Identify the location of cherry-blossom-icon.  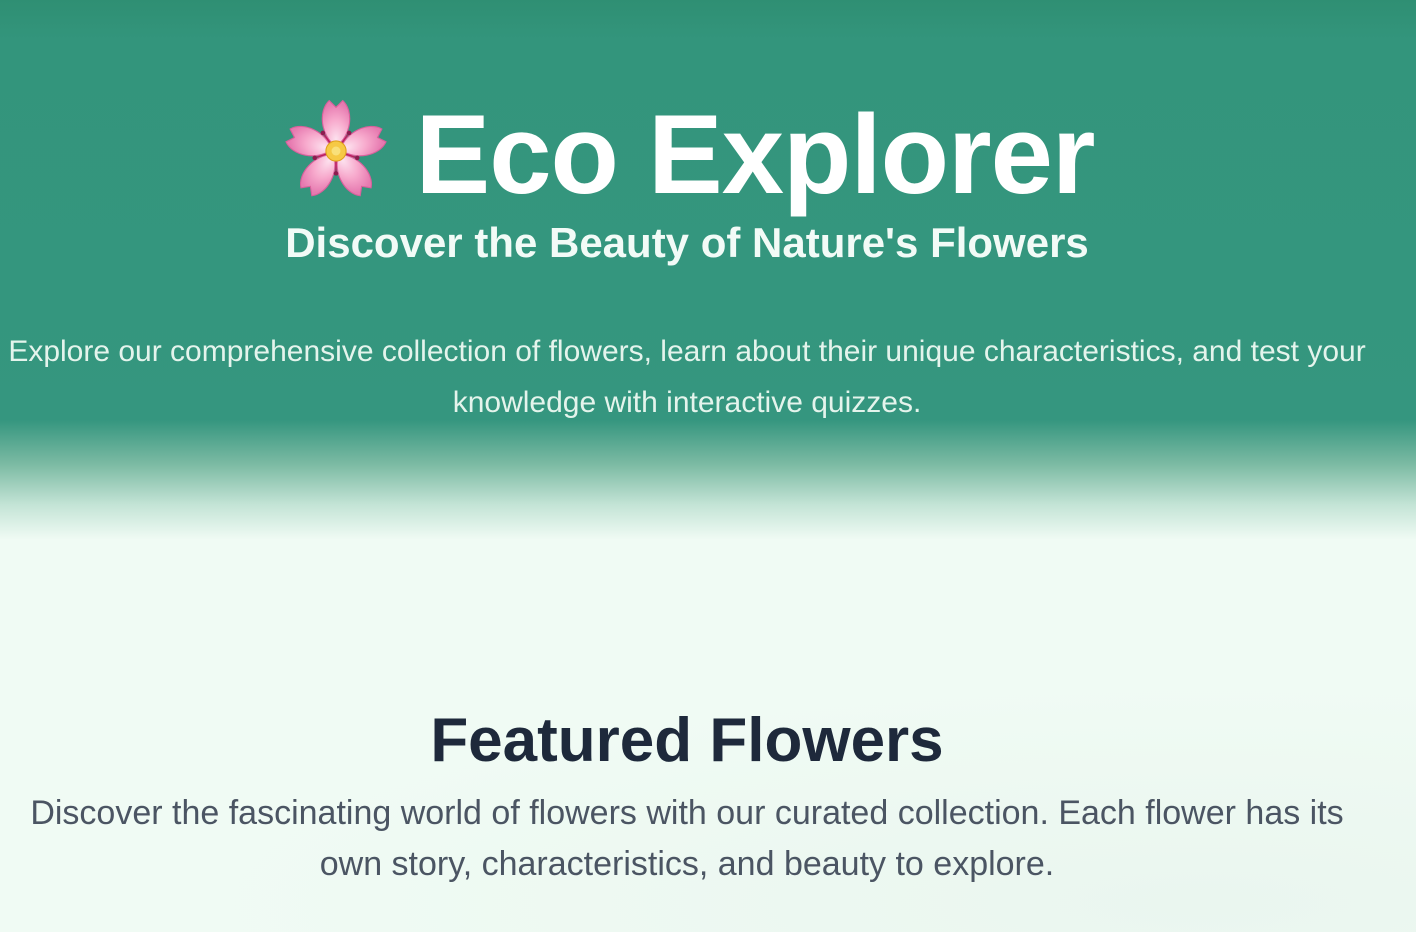
(336, 151).